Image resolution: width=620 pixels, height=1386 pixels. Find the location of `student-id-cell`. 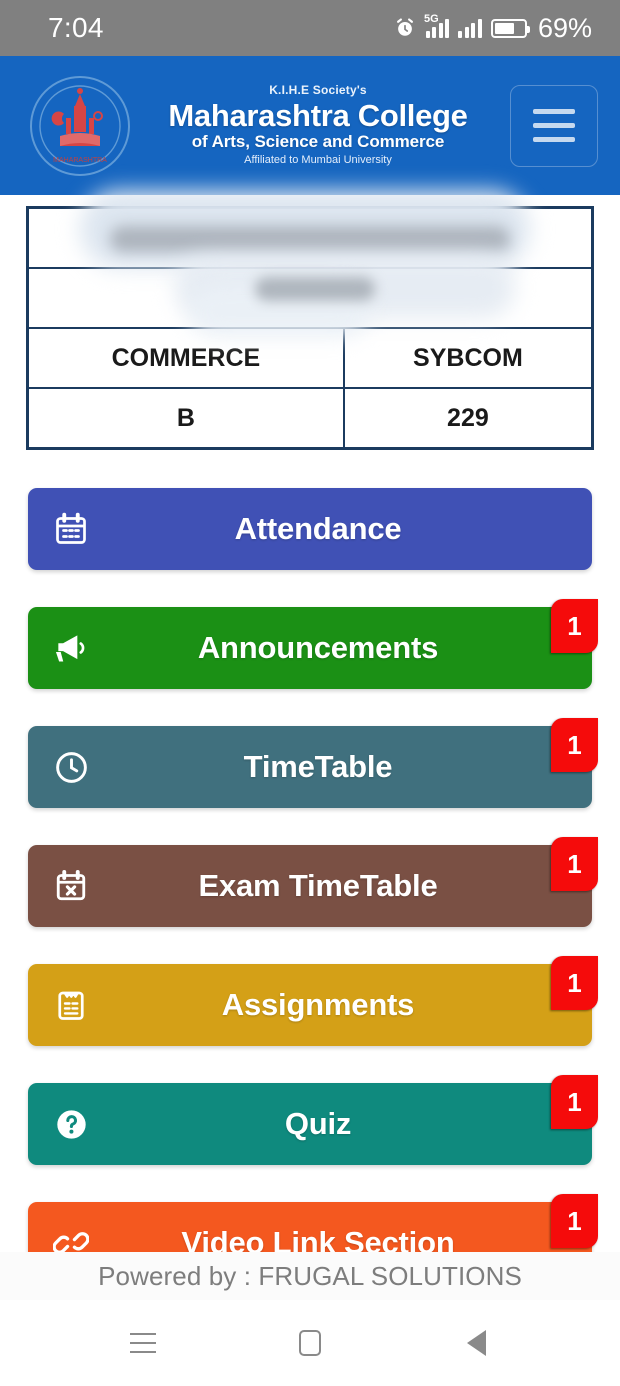

student-id-cell is located at coordinates (310, 298).